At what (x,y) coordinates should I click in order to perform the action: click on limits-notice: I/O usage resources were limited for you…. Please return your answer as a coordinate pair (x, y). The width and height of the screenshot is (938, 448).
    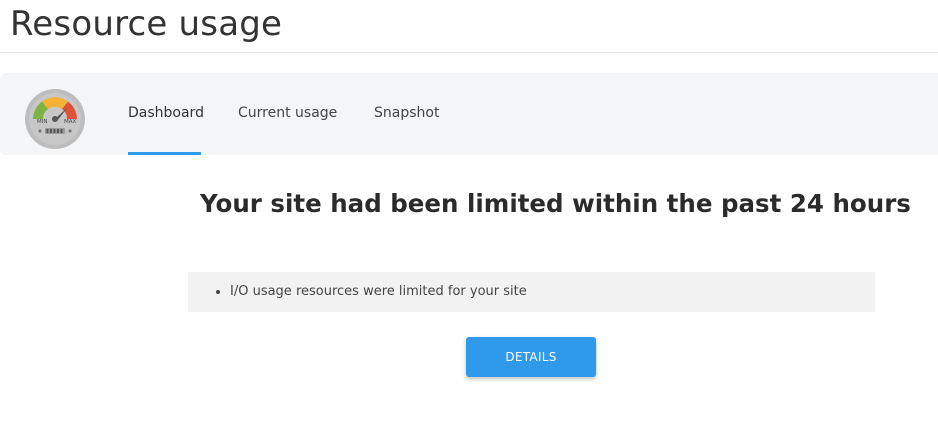
    Looking at the image, I should click on (531, 292).